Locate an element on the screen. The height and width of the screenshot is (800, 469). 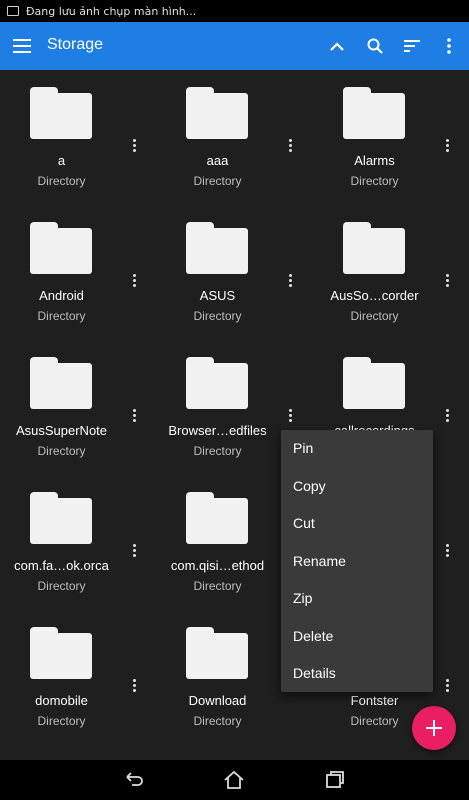
add-button is located at coordinates (434, 728).